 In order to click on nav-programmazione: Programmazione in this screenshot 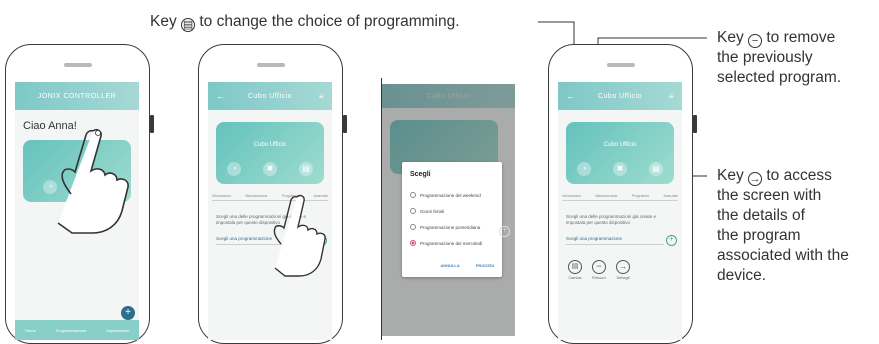, I will do `click(71, 330)`.